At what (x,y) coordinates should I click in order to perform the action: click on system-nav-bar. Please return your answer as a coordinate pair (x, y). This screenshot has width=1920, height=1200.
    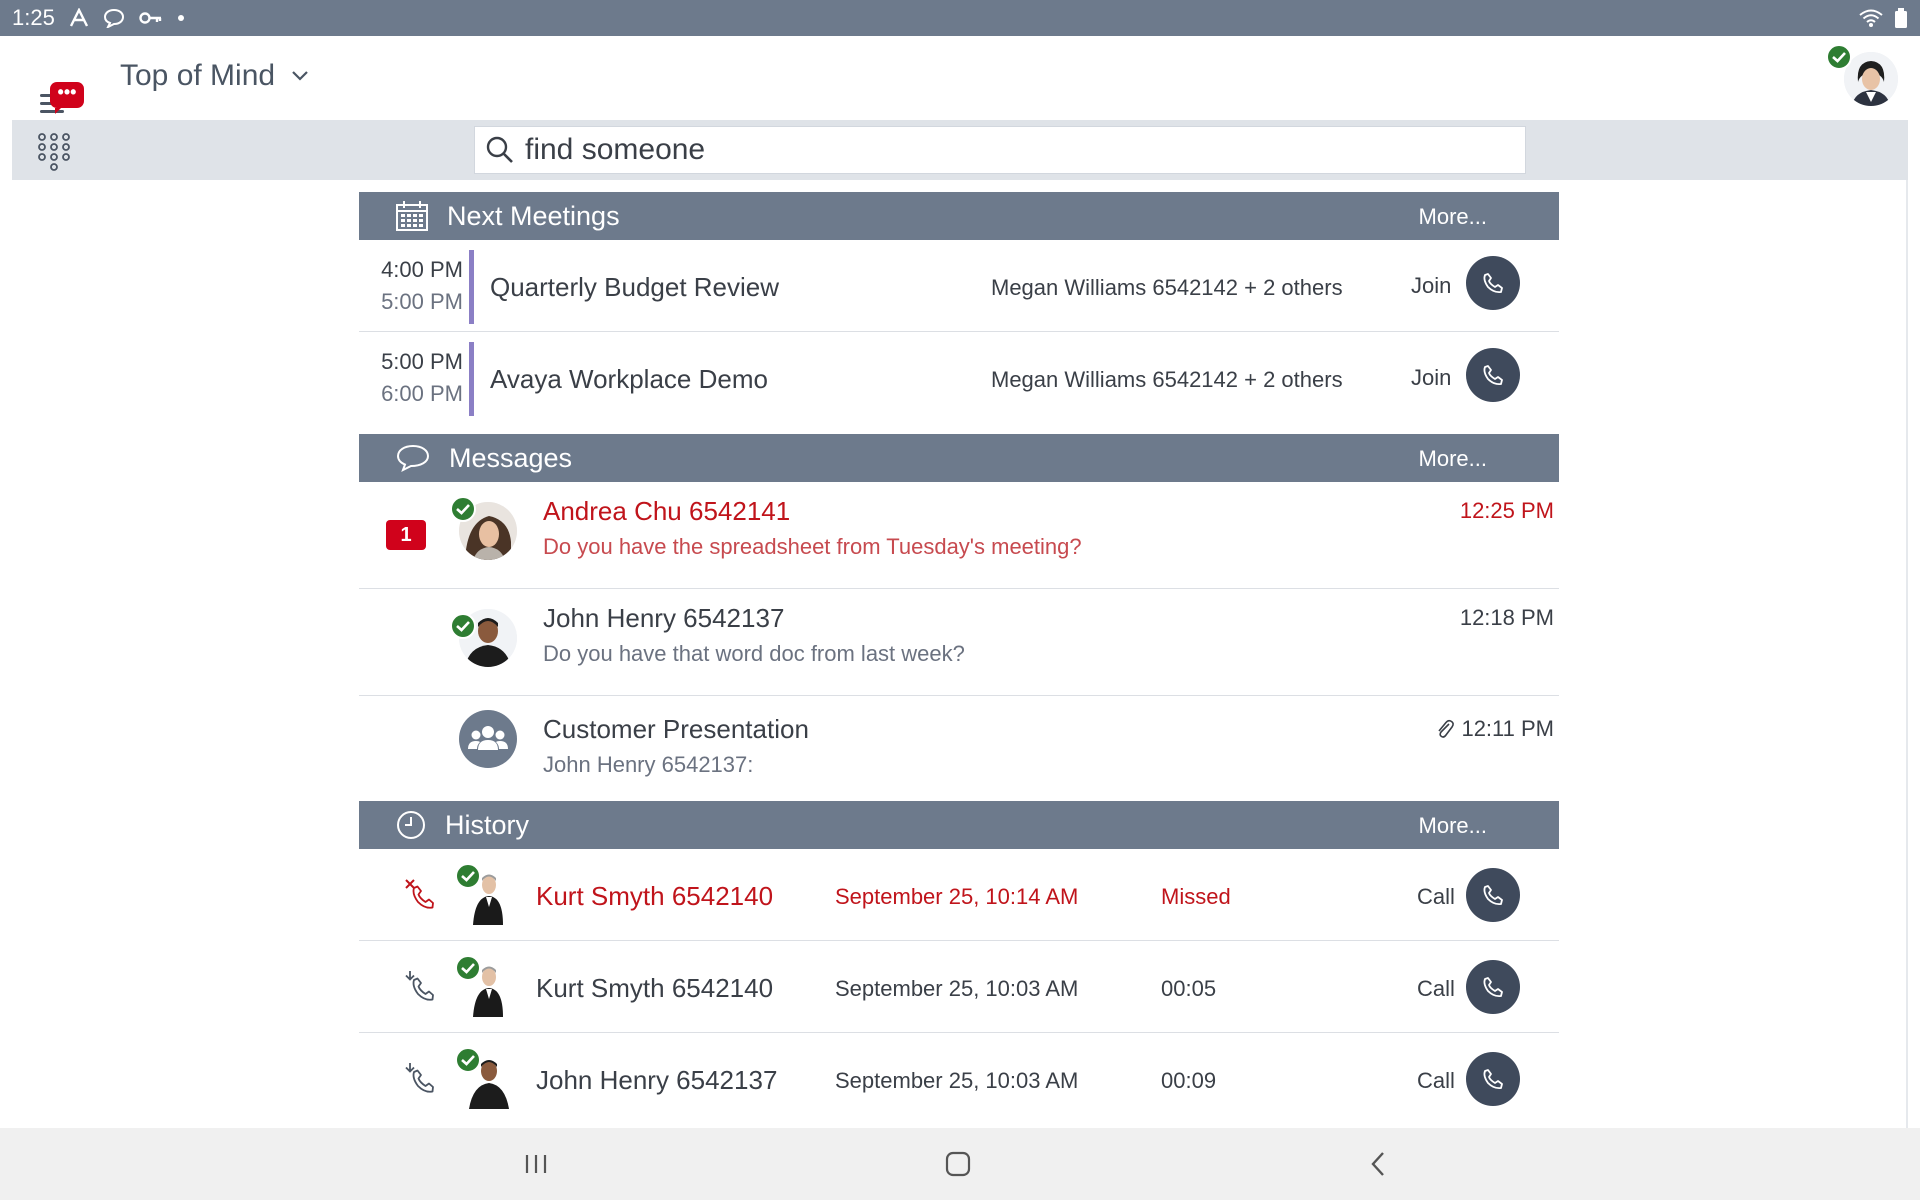
    Looking at the image, I should click on (960, 1164).